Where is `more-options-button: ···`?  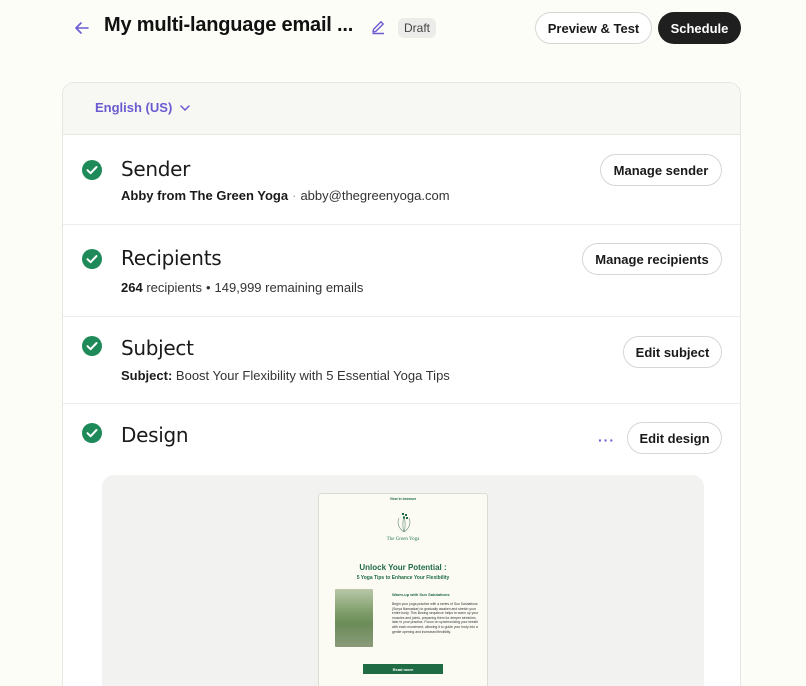
more-options-button: ··· is located at coordinates (606, 440).